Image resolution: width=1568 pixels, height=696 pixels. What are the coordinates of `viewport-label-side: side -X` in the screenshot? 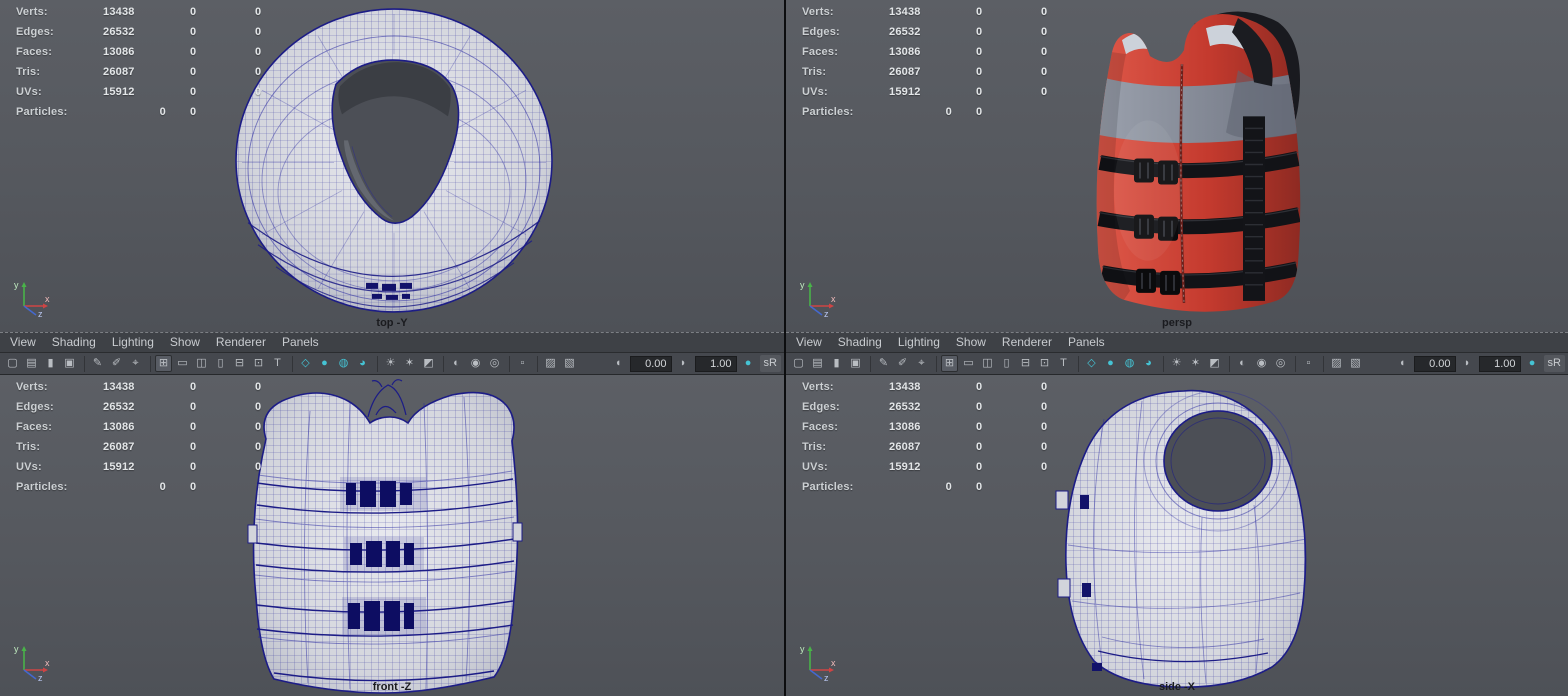 It's located at (1177, 687).